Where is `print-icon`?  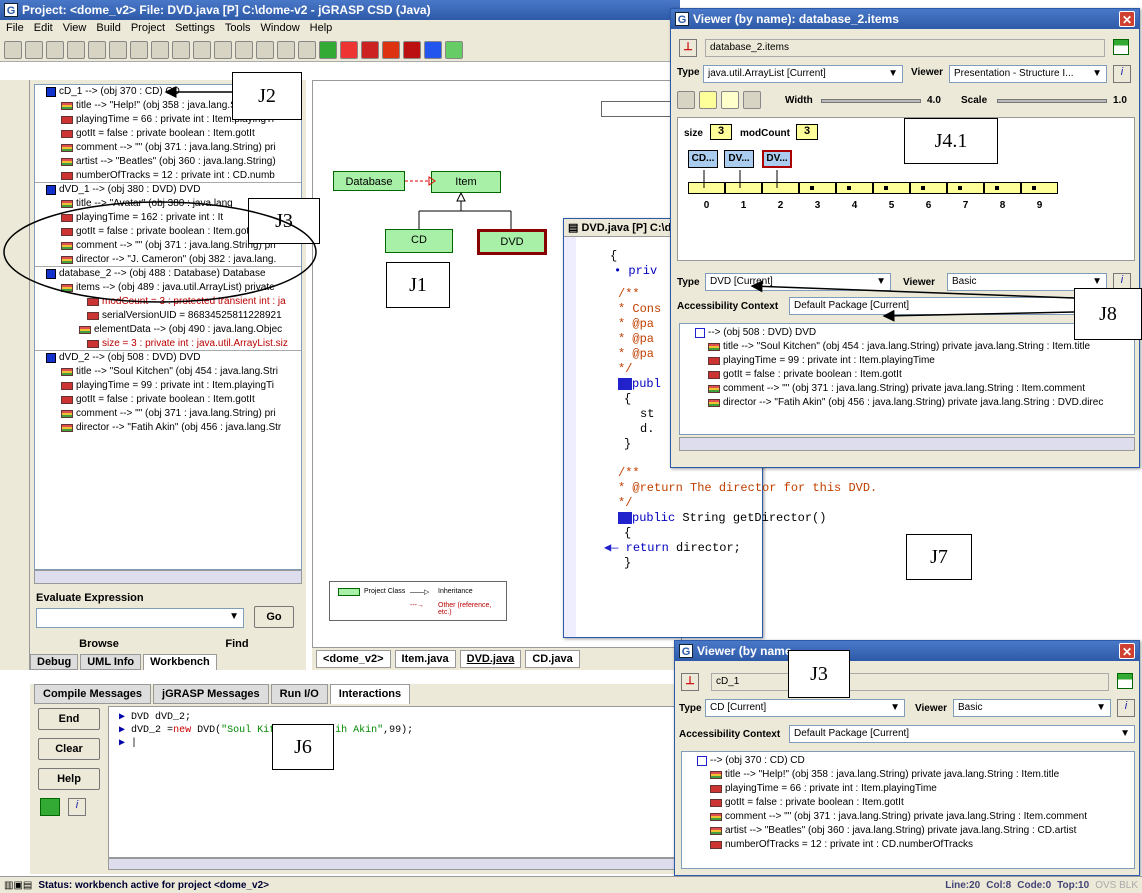
print-icon is located at coordinates (76, 49).